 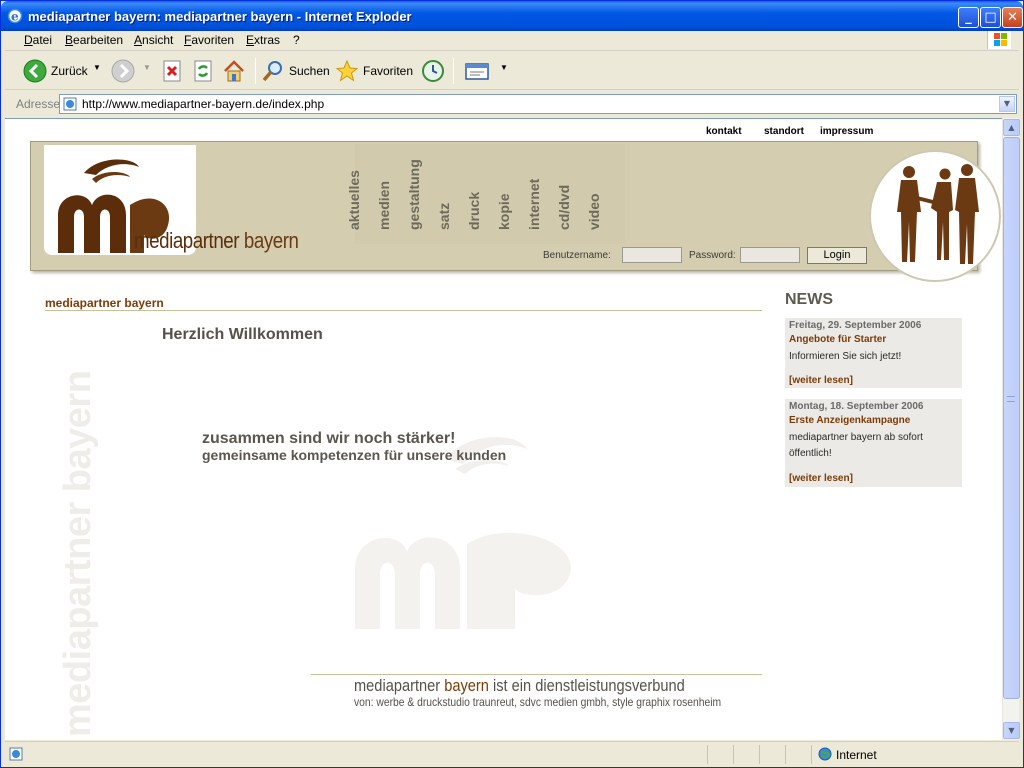 What do you see at coordinates (825, 754) in the screenshot?
I see `globe-icon` at bounding box center [825, 754].